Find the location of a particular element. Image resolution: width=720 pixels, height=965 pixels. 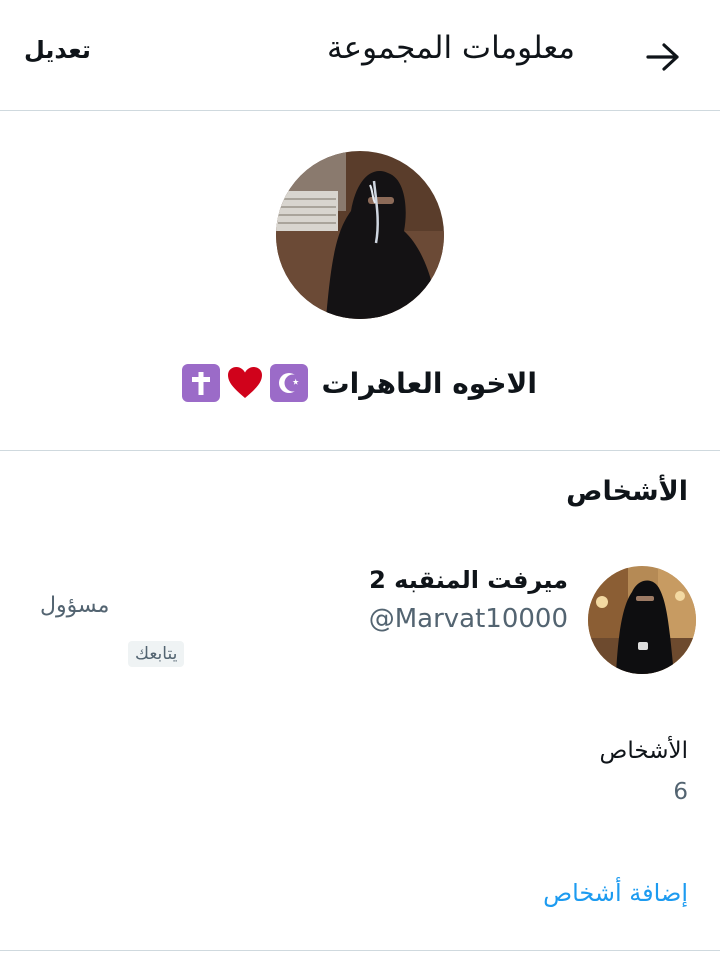

red-heart-icon is located at coordinates (245, 383).